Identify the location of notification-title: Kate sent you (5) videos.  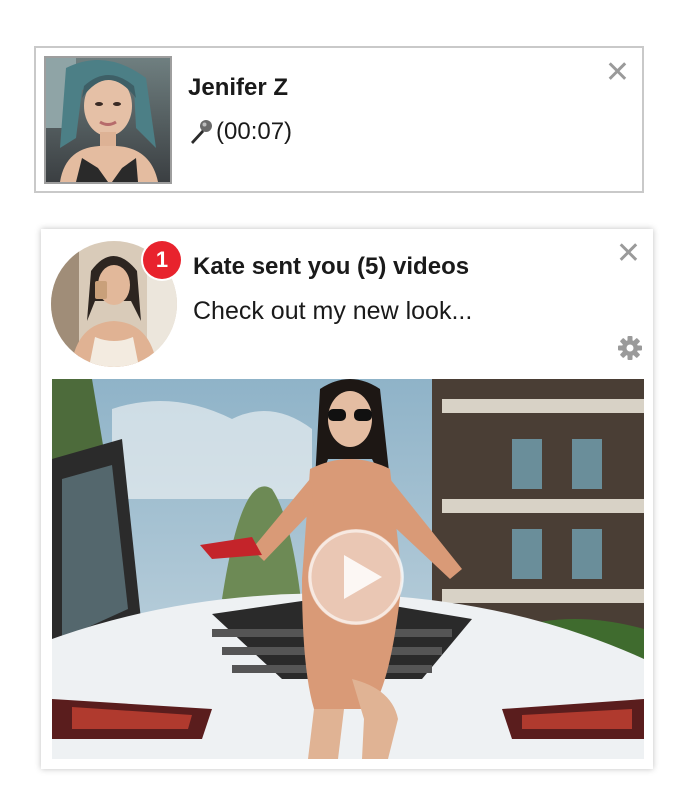
(331, 266).